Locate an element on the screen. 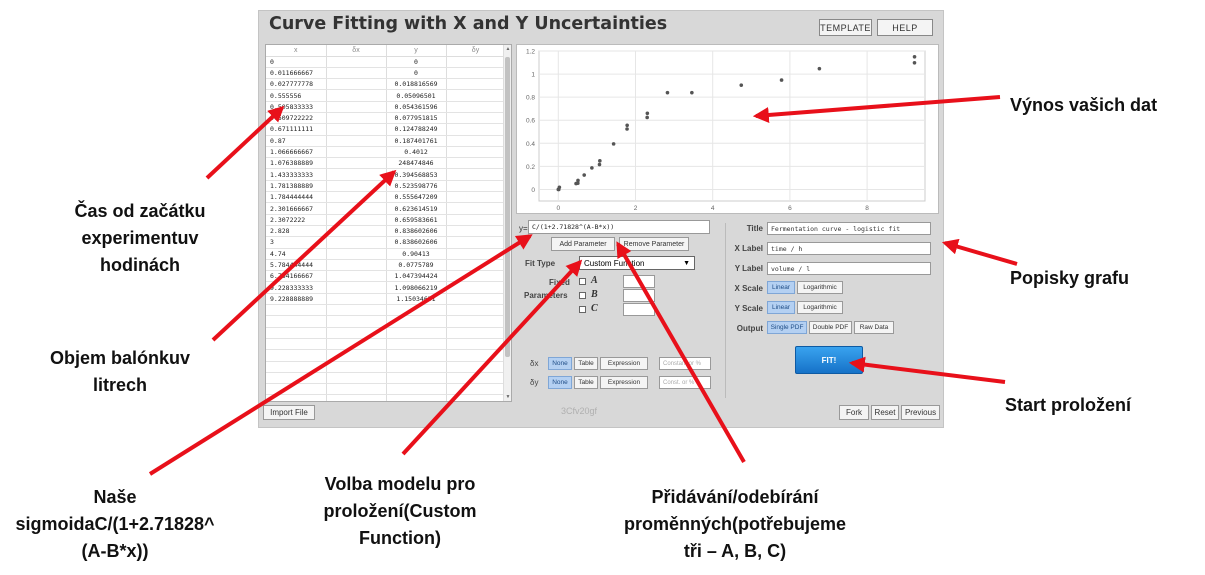 The height and width of the screenshot is (575, 1205). annotation-vynos: Výnos vašich dat is located at coordinates (1084, 105).